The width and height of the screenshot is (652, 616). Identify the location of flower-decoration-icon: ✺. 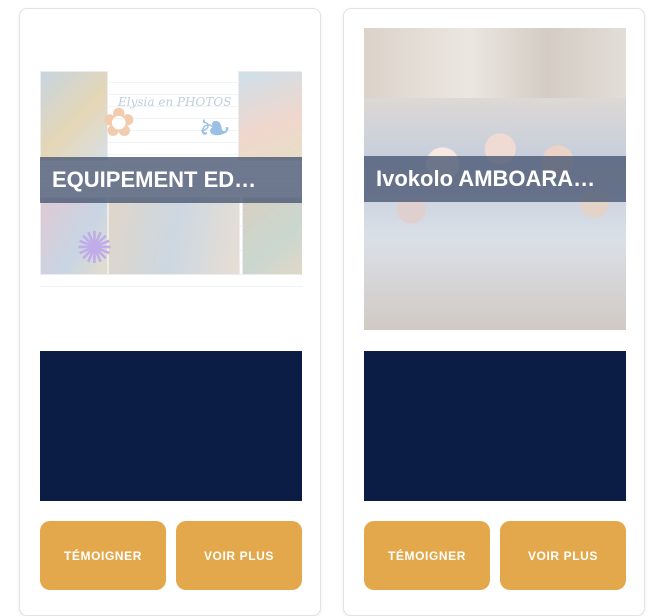
(94, 248).